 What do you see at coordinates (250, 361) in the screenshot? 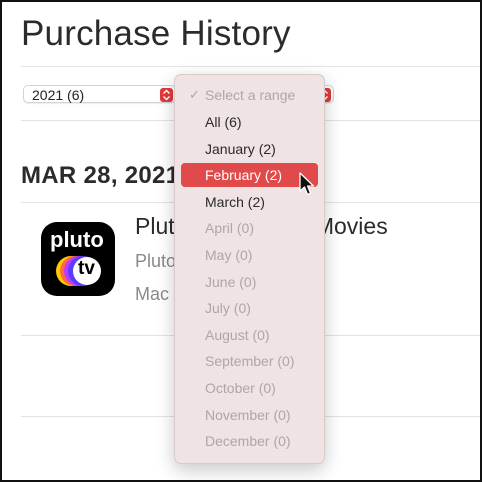
I see `menu-item-september: September (0)` at bounding box center [250, 361].